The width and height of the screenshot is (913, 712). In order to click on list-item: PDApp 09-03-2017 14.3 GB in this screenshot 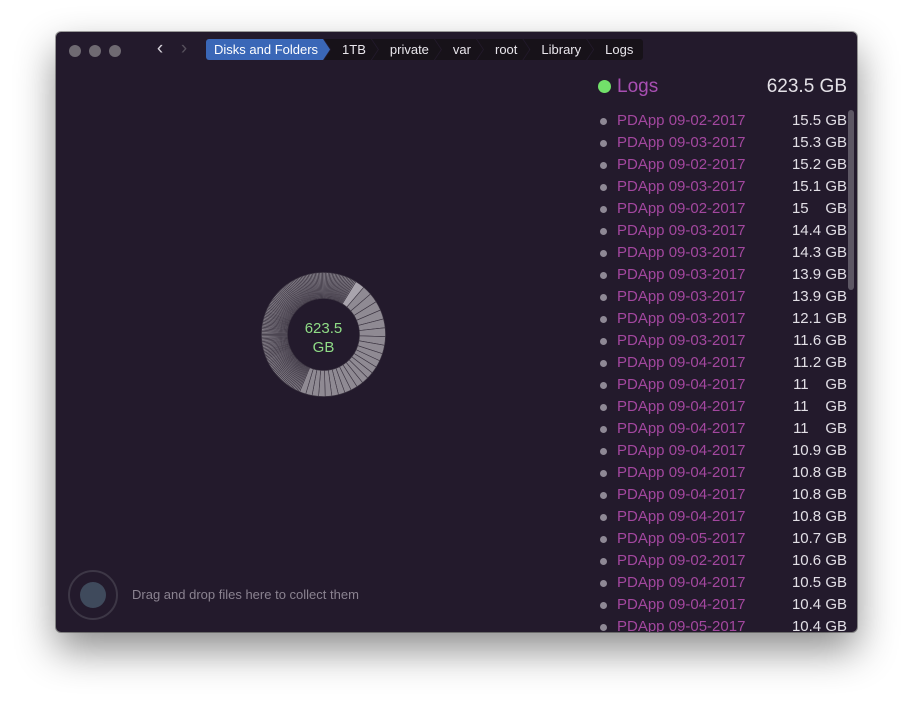, I will do `click(719, 253)`.